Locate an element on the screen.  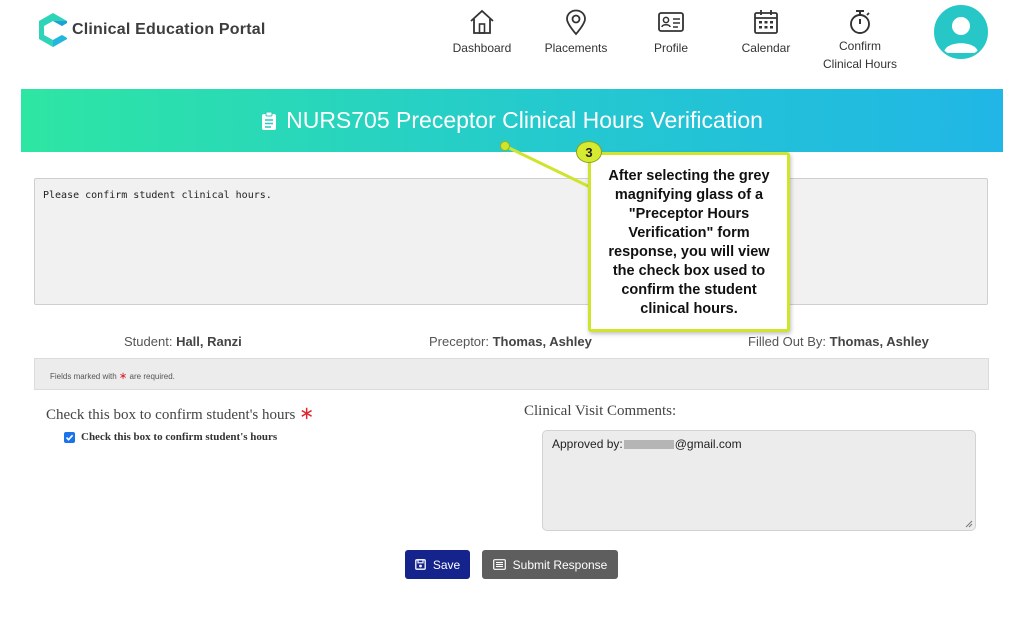
redacted-email is located at coordinates (648, 445).